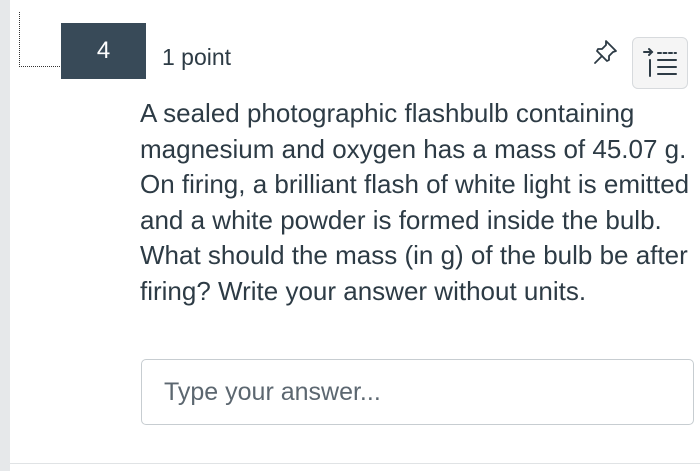 This screenshot has height=471, width=700. I want to click on answer-input, so click(417, 392).